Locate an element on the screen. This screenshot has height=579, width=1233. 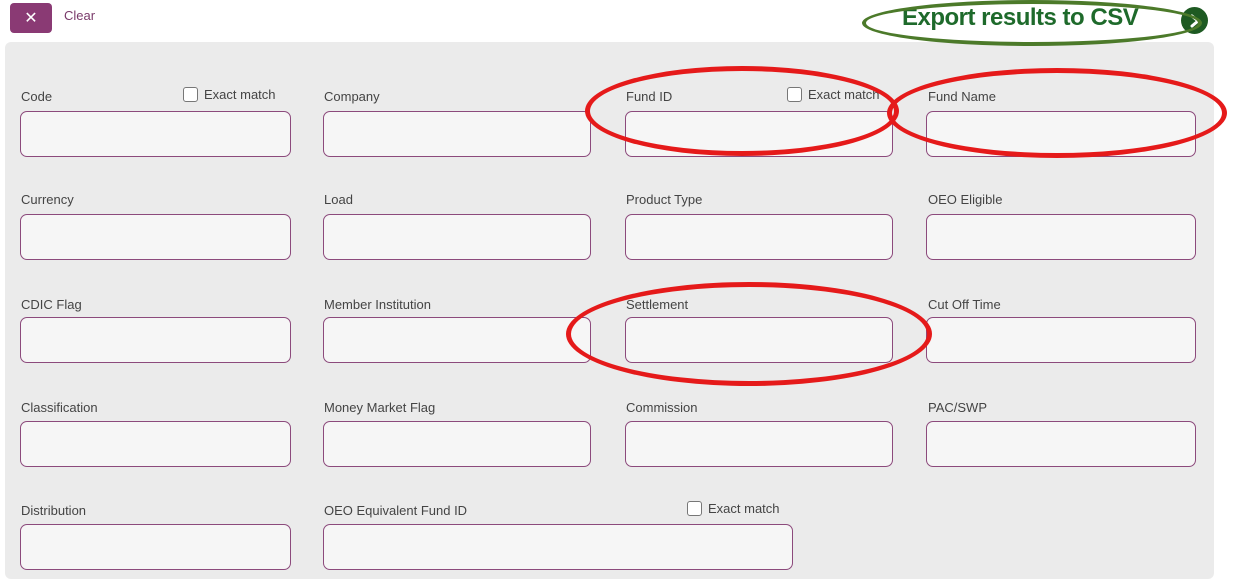
distribution-input is located at coordinates (155, 547).